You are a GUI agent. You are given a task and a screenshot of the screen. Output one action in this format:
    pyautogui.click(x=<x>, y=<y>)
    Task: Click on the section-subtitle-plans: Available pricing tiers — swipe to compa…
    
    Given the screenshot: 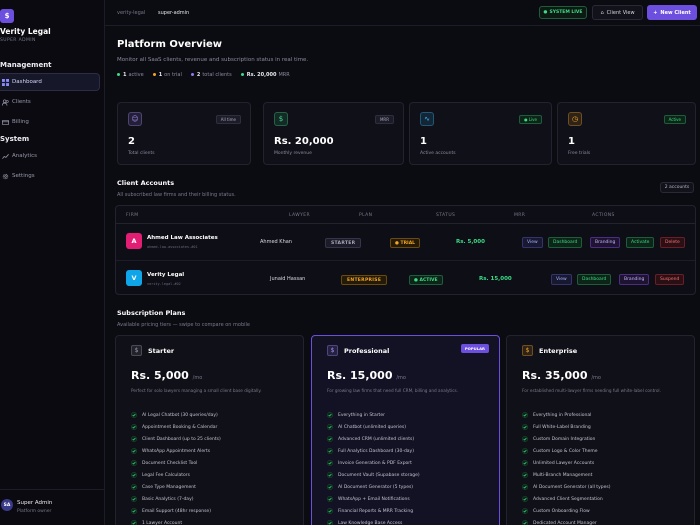 What is the action you would take?
    pyautogui.click(x=184, y=325)
    